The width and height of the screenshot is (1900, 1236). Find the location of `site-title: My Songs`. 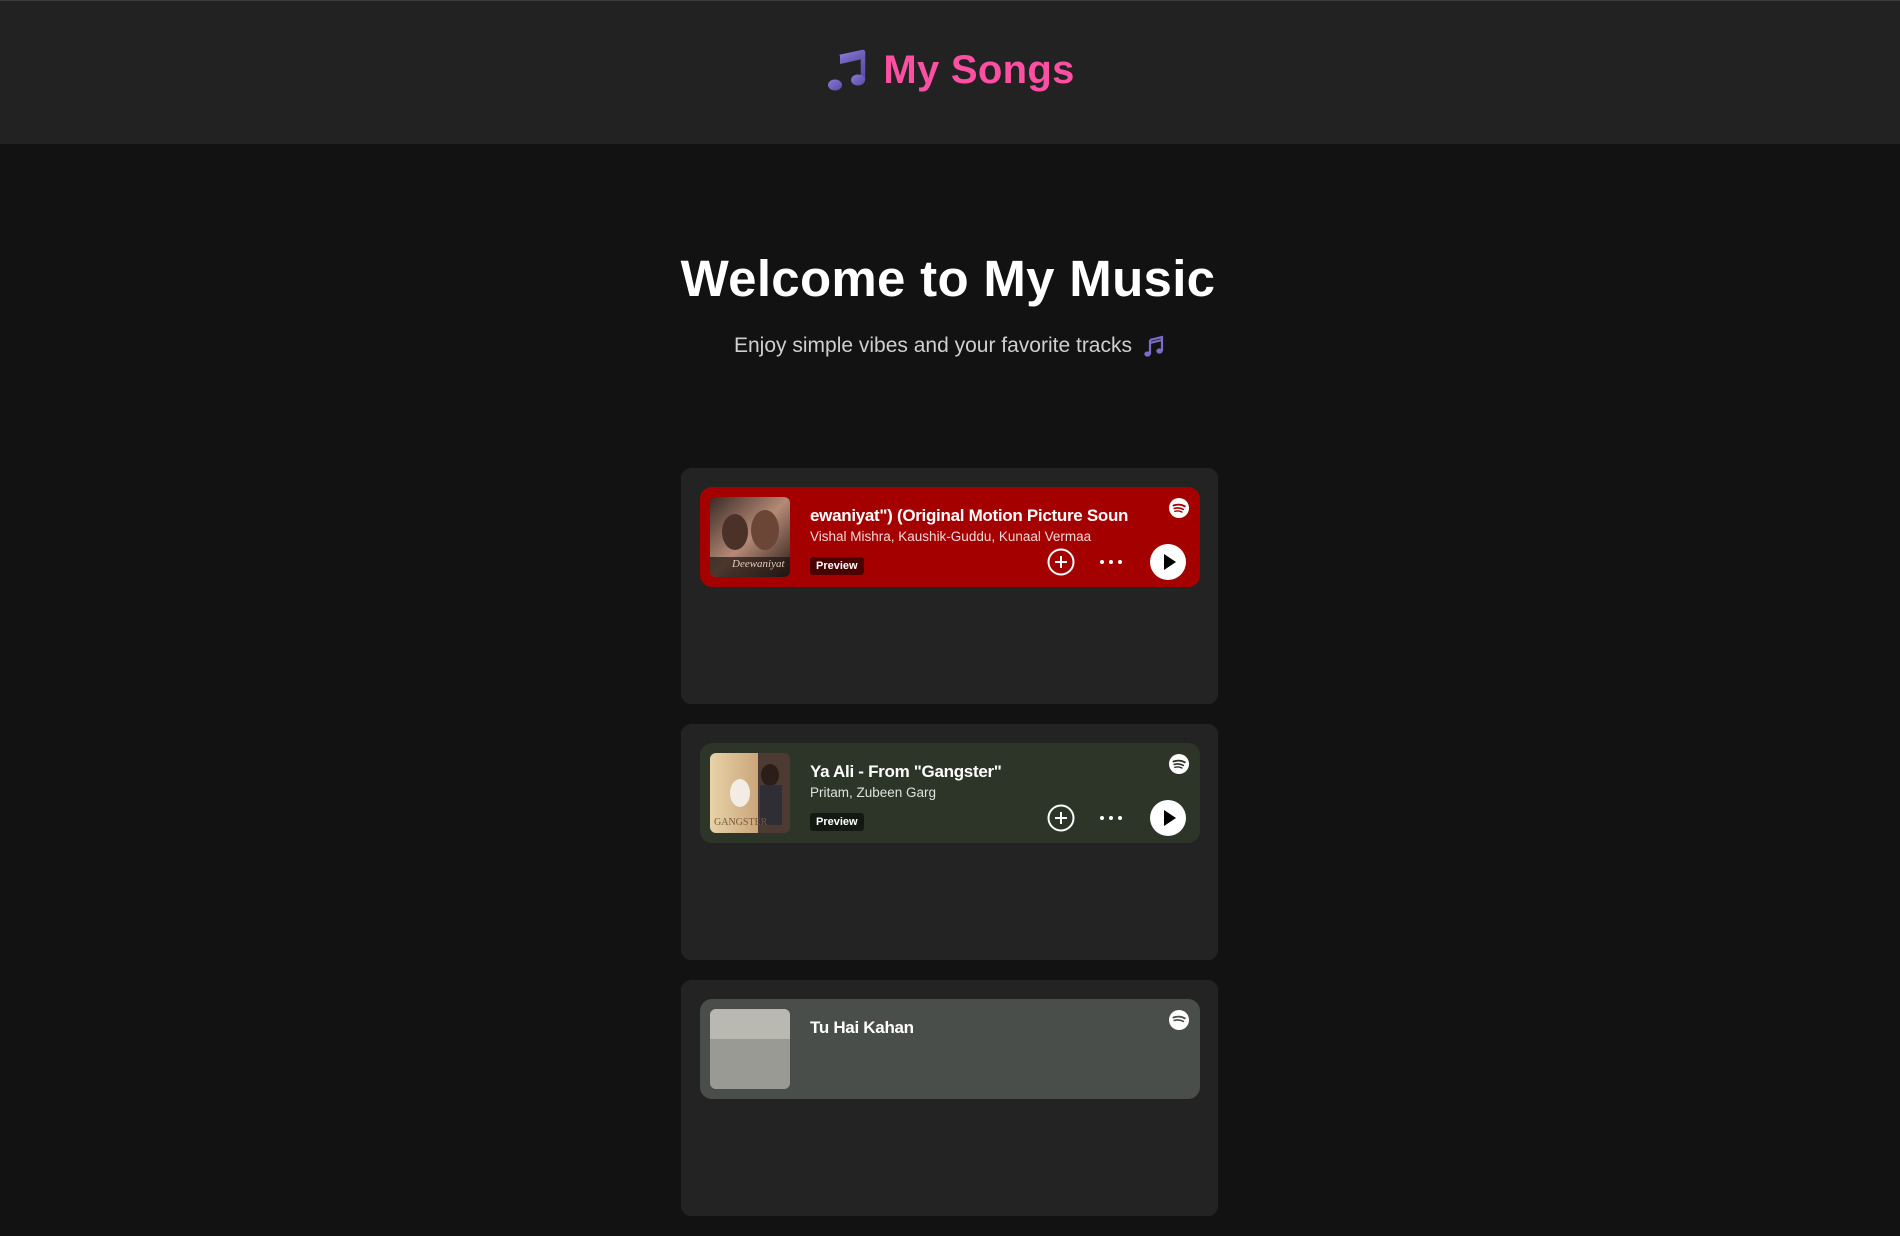

site-title: My Songs is located at coordinates (979, 70).